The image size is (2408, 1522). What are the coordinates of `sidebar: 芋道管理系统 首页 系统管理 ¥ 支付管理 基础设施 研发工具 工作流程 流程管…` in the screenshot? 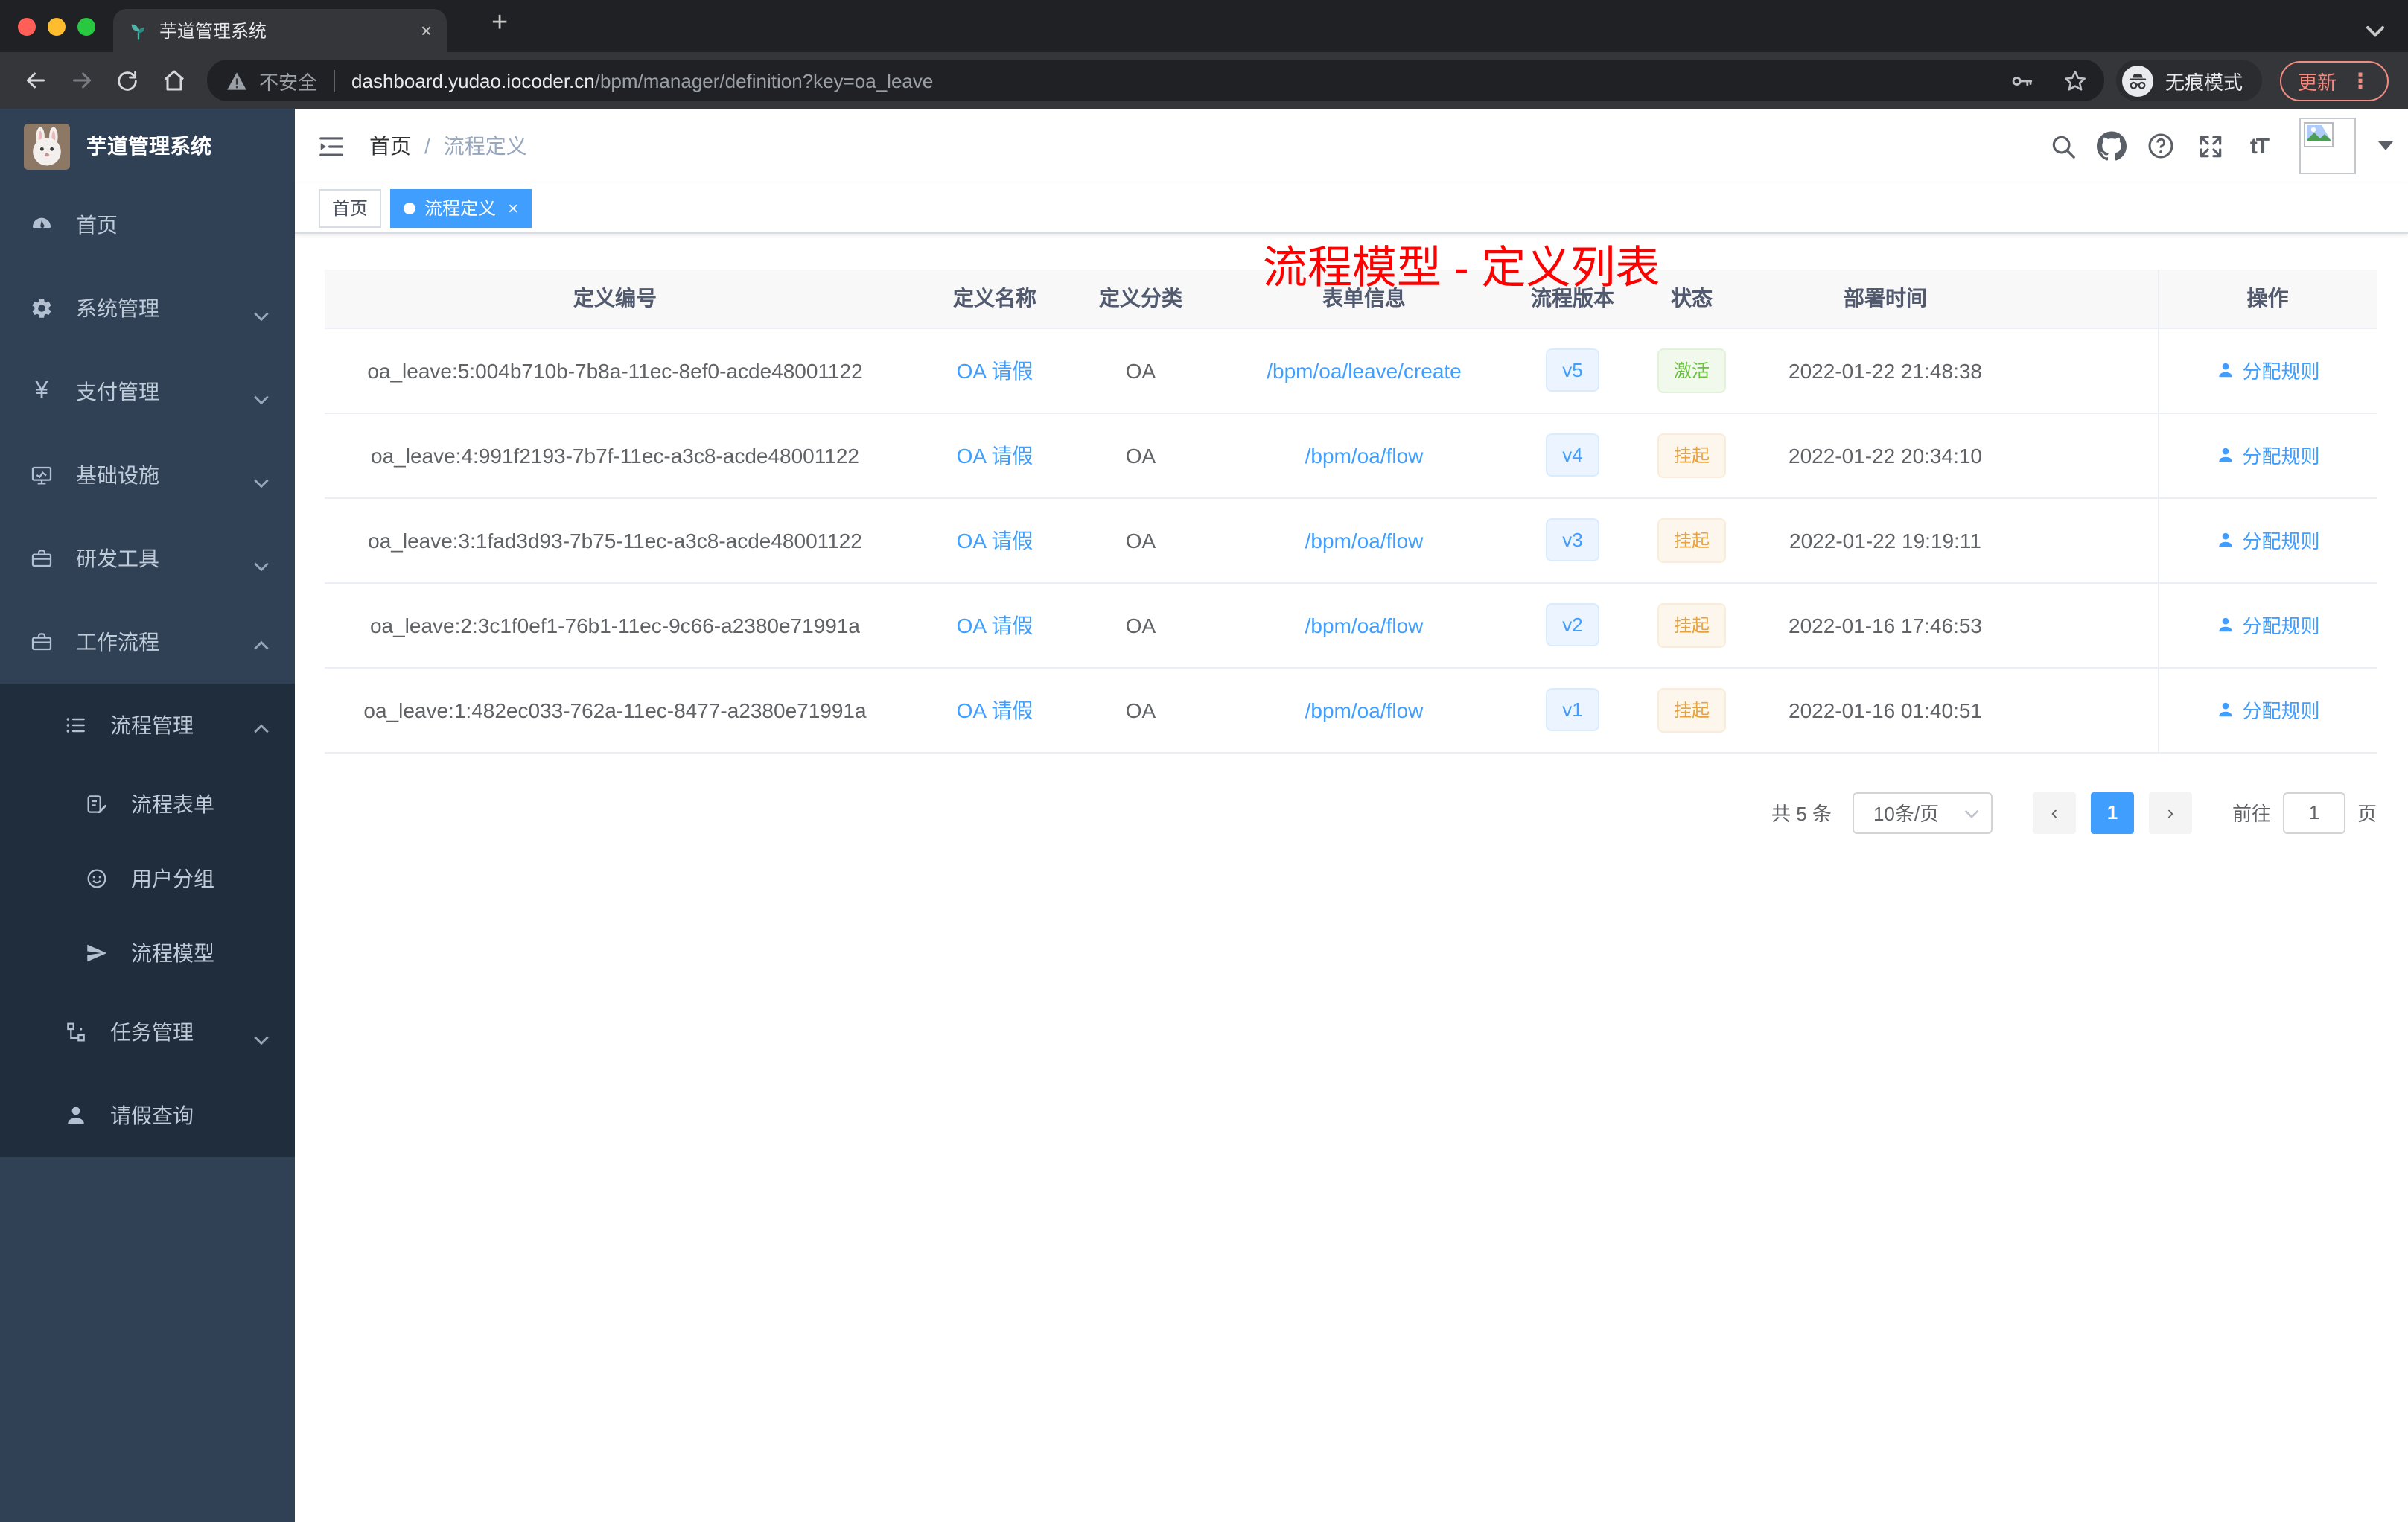 It's located at (147, 815).